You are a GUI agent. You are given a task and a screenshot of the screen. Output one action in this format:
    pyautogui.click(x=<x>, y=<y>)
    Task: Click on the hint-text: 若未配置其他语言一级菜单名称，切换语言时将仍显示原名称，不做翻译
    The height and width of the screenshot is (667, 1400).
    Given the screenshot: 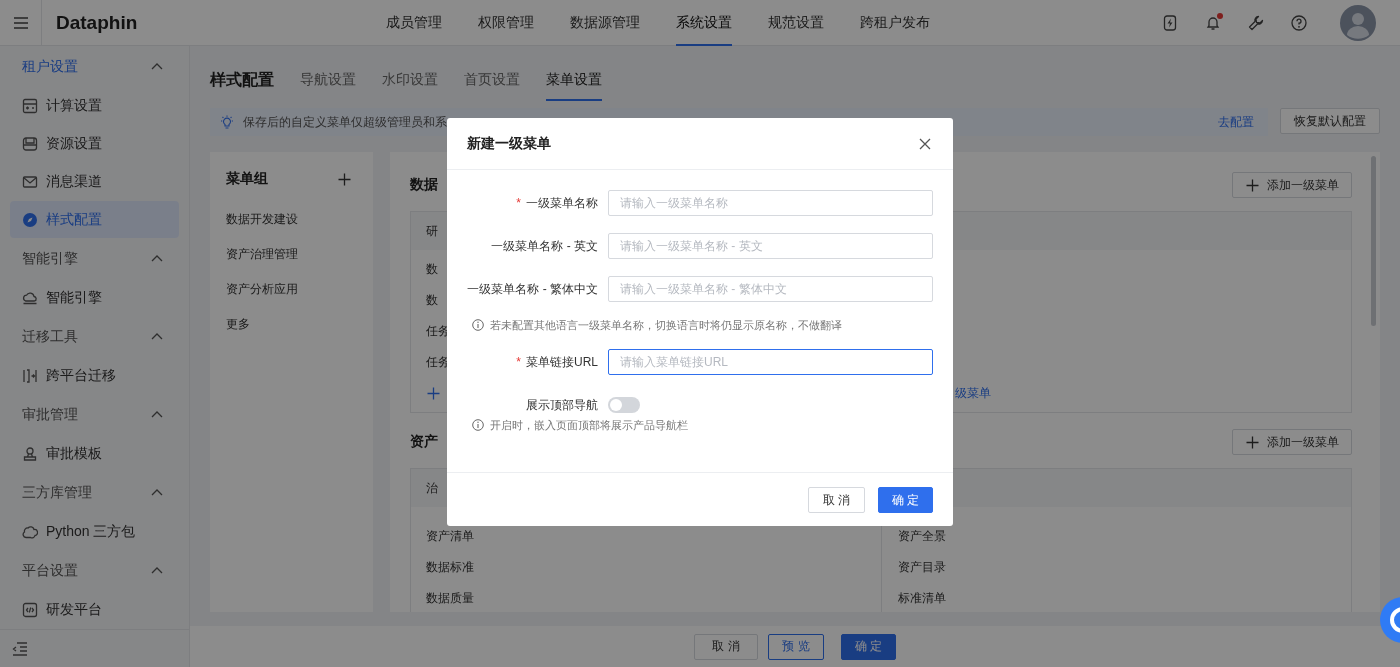 What is the action you would take?
    pyautogui.click(x=666, y=325)
    